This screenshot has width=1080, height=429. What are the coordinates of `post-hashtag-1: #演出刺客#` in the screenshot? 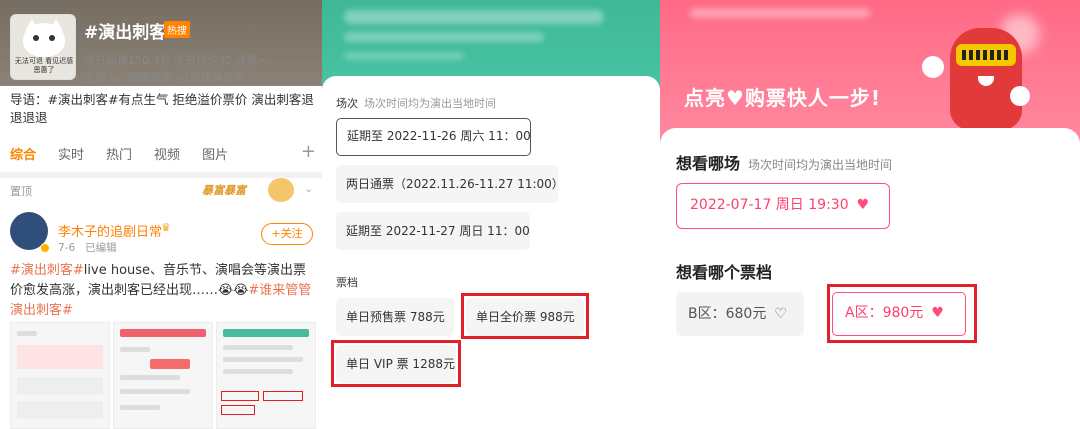 It's located at (47, 270).